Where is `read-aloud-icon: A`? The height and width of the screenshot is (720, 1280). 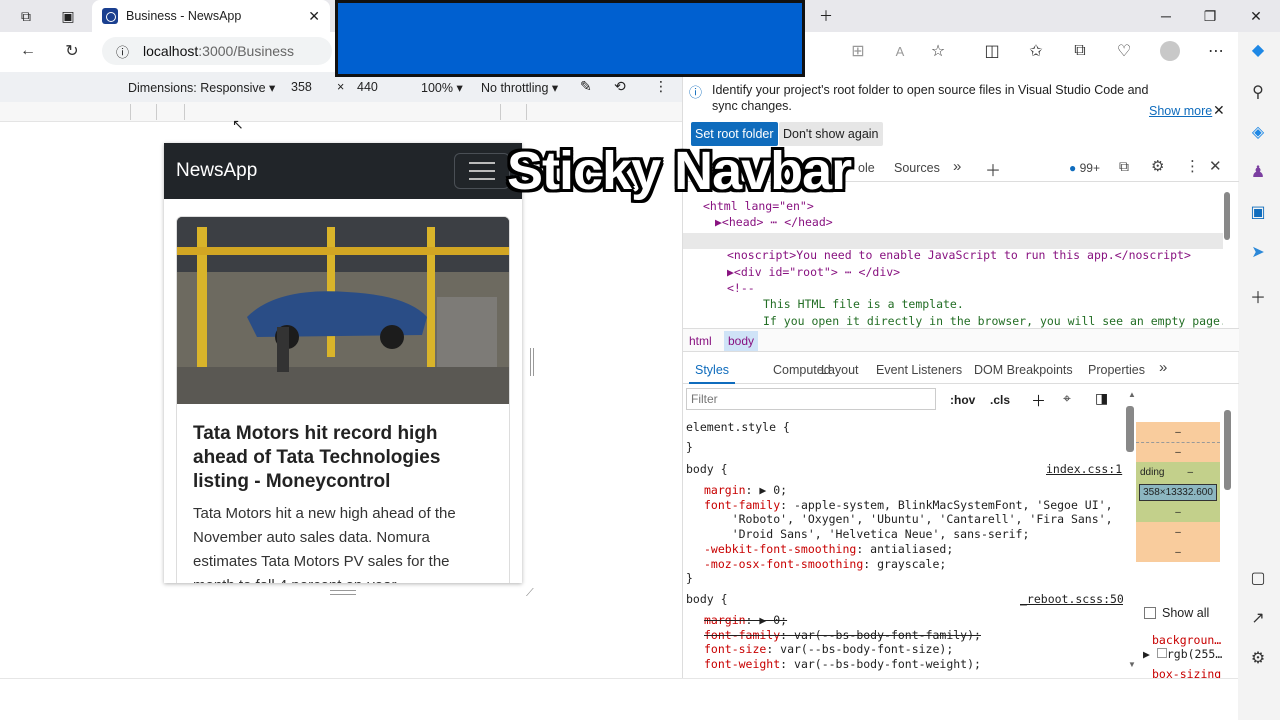 read-aloud-icon: A is located at coordinates (900, 51).